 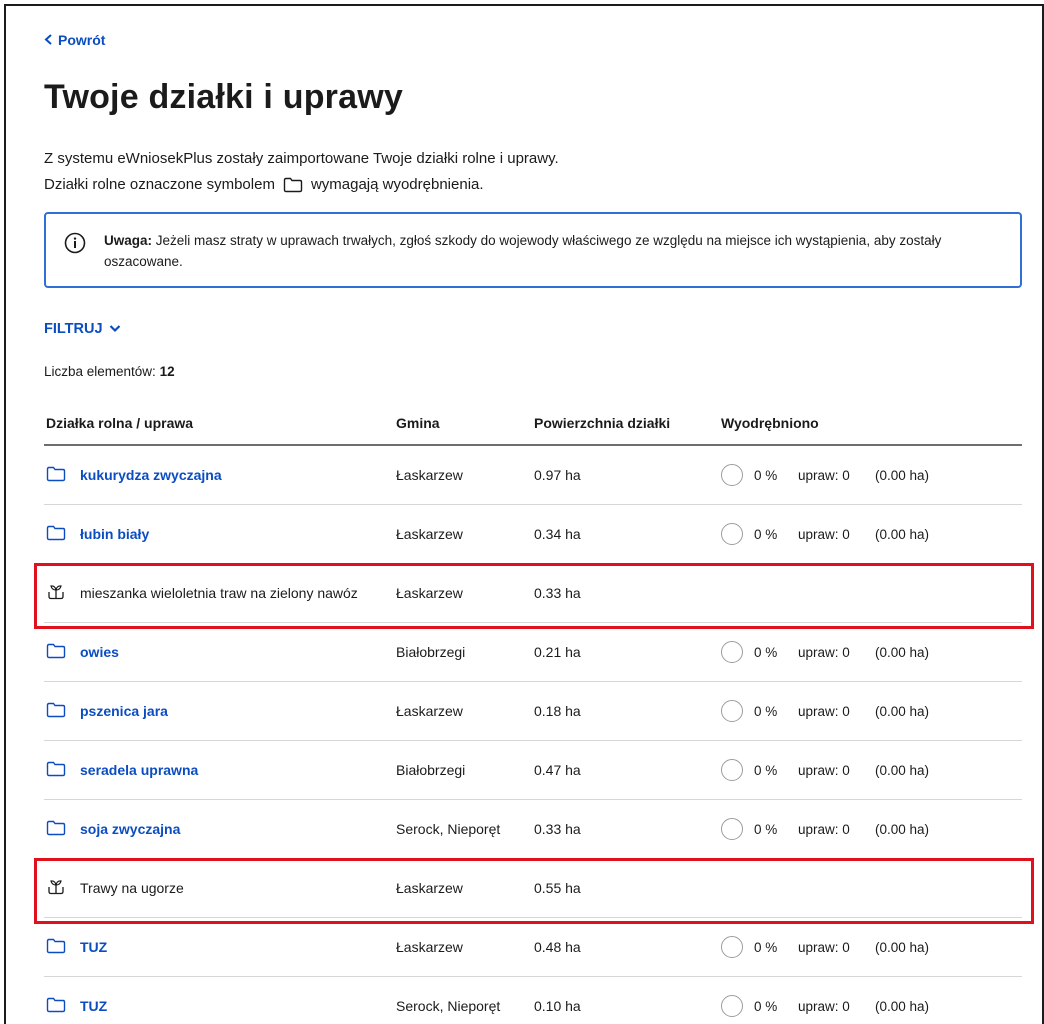 What do you see at coordinates (557, 652) in the screenshot?
I see `area-cell: 0.21 ha` at bounding box center [557, 652].